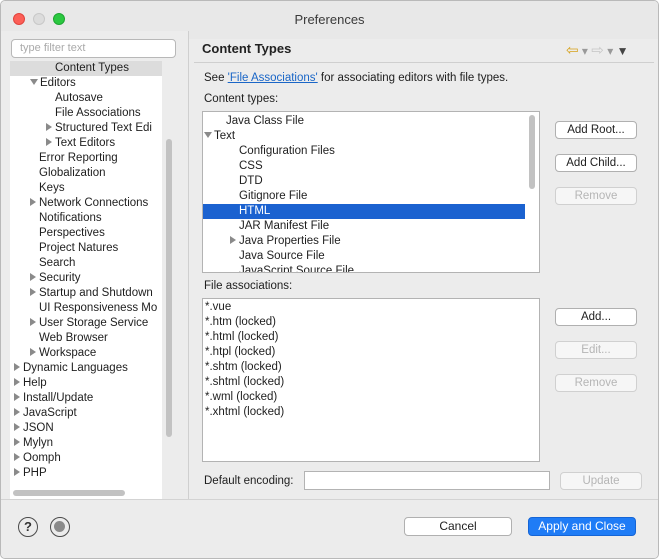  What do you see at coordinates (239, 322) in the screenshot?
I see `file-association-item: *.htm (locked)` at bounding box center [239, 322].